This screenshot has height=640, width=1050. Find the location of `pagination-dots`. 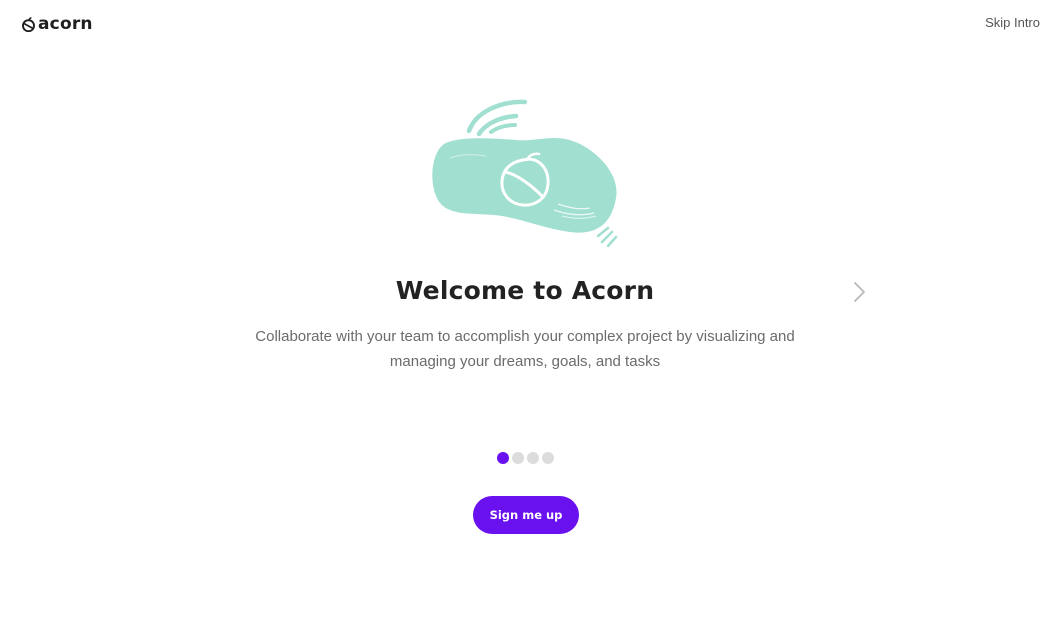

pagination-dots is located at coordinates (525, 458).